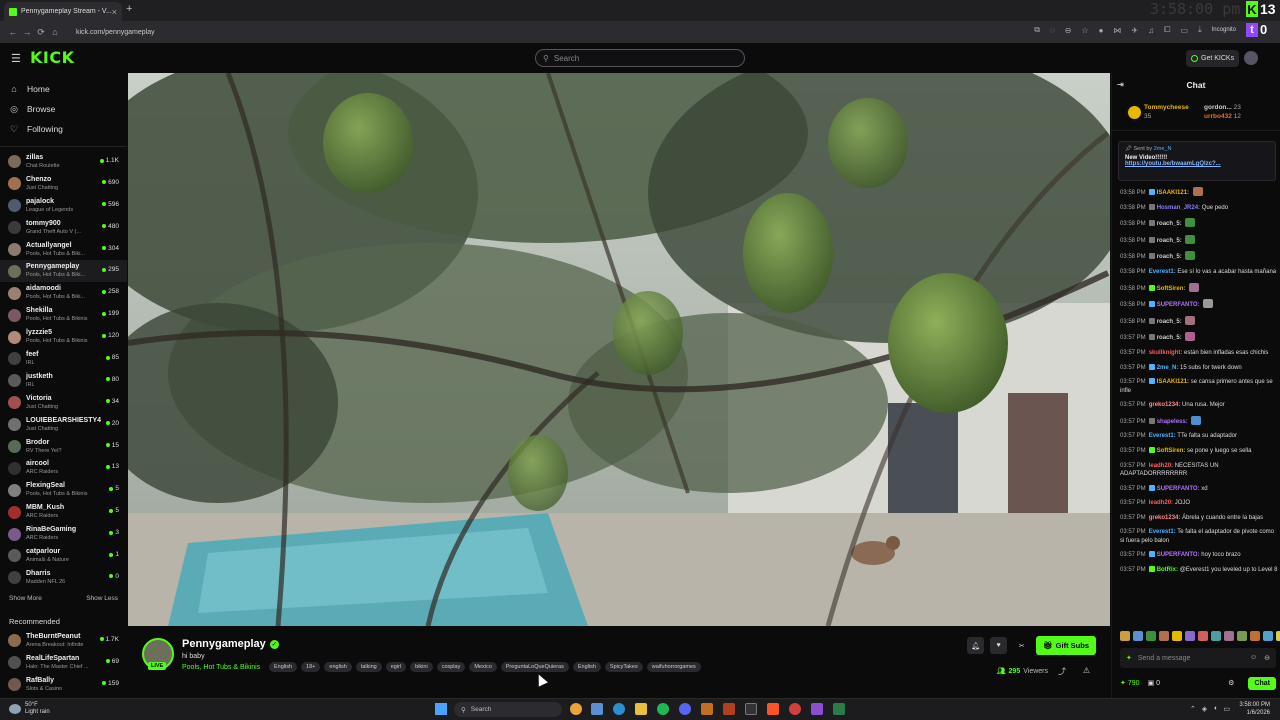  What do you see at coordinates (63, 468) in the screenshot?
I see `sidebar-channel: aircool ARC Raiders 13` at bounding box center [63, 468].